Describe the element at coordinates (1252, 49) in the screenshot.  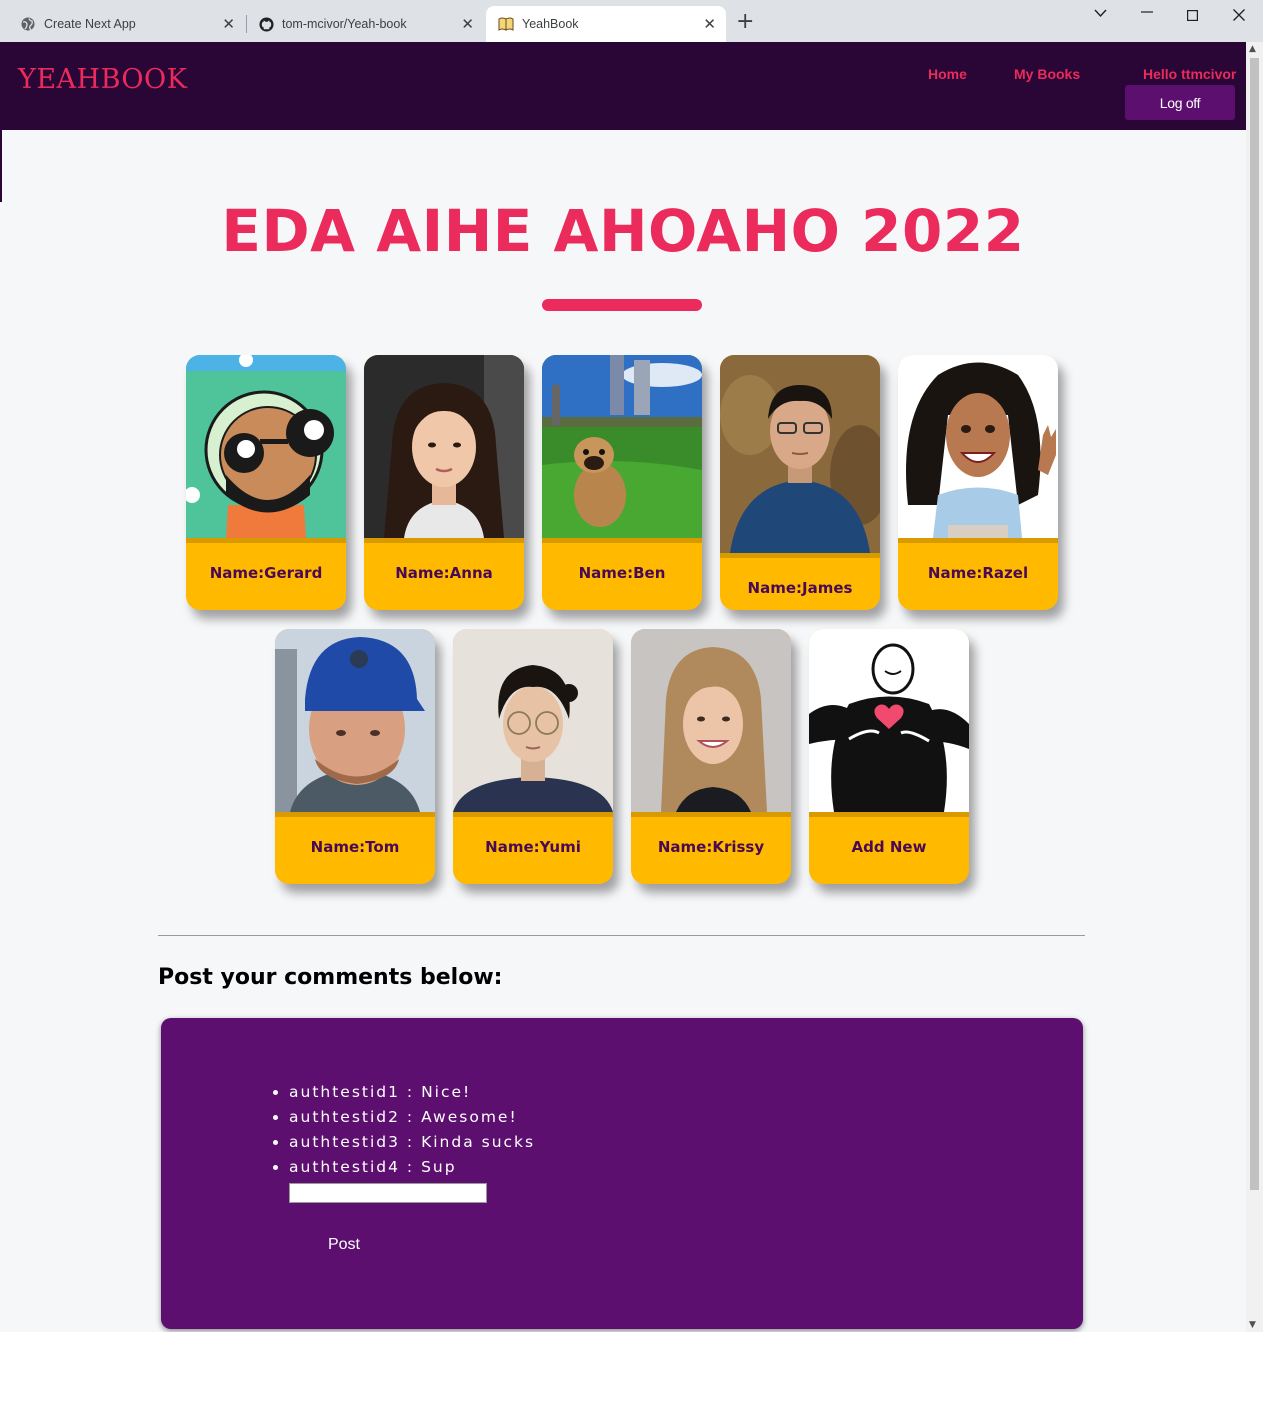
I see `scroll-up-arrow-icon: ▲` at that location.